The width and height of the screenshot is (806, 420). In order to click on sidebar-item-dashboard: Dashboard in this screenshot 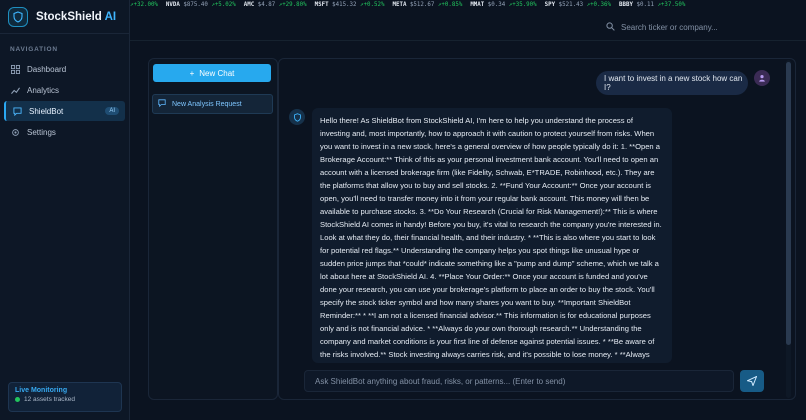, I will do `click(64, 69)`.